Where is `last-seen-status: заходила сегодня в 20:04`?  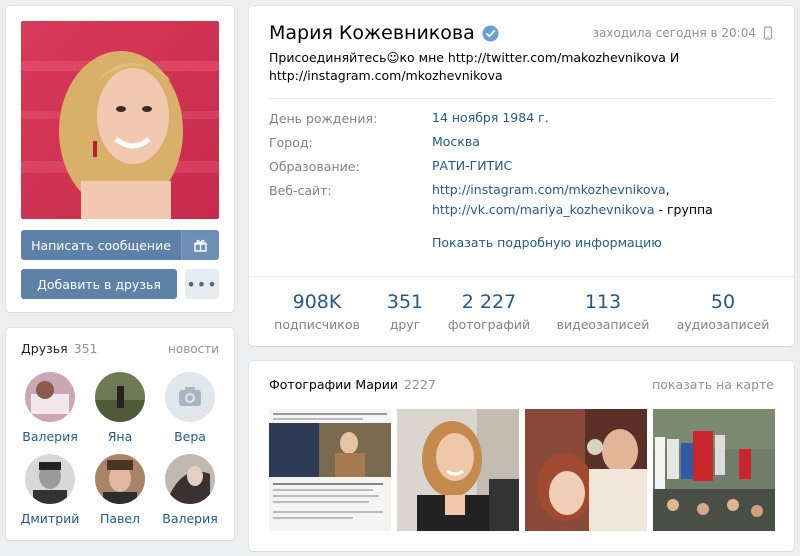 last-seen-status: заходила сегодня в 20:04 is located at coordinates (683, 33).